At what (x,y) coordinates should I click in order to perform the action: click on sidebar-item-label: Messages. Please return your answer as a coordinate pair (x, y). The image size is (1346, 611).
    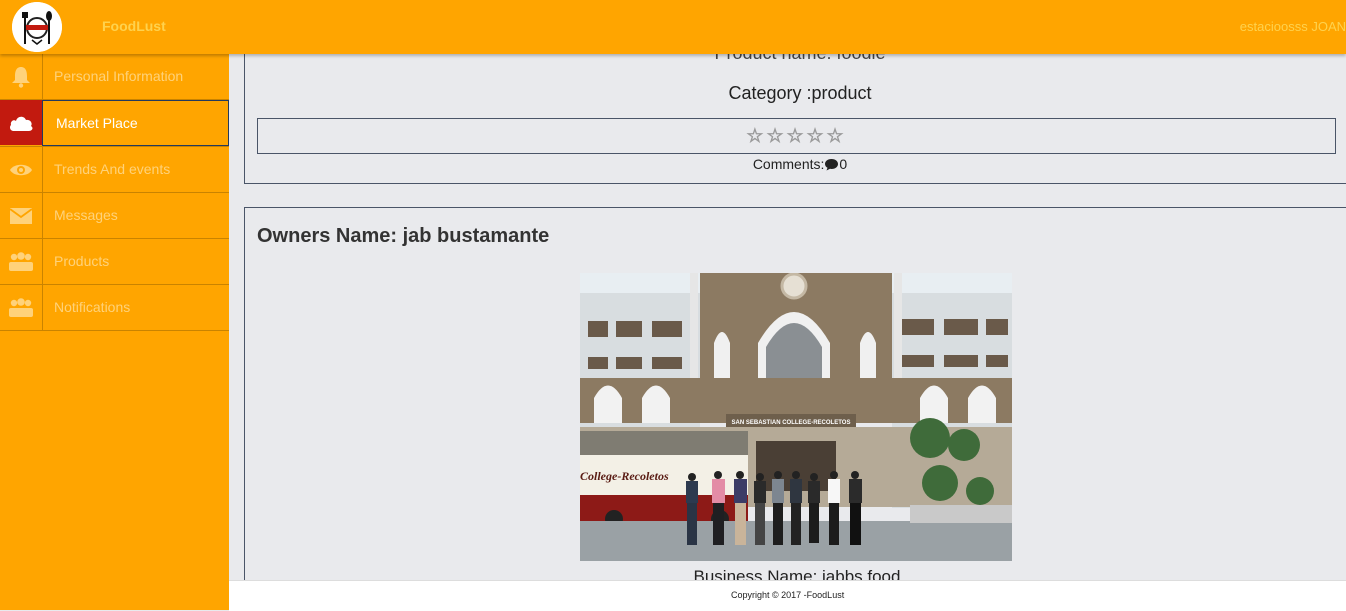
    Looking at the image, I should click on (86, 215).